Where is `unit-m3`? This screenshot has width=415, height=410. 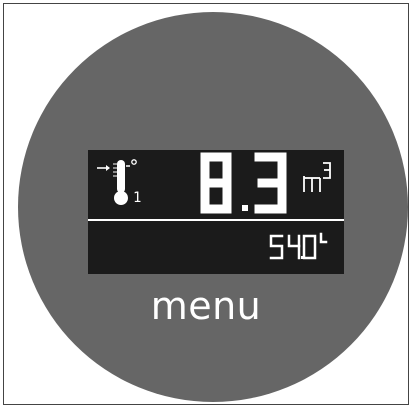
unit-m3 is located at coordinates (317, 177).